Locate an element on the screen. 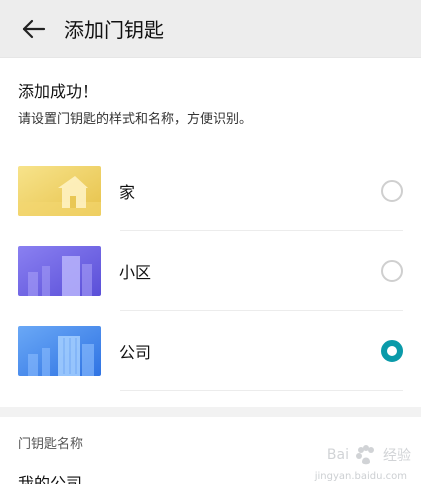 The width and height of the screenshot is (421, 484). house-thumbnail is located at coordinates (59, 191).